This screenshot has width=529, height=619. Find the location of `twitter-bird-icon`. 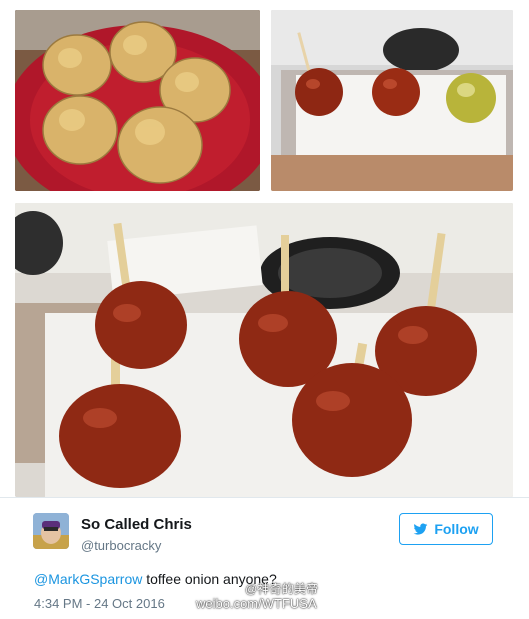

twitter-bird-icon is located at coordinates (420, 529).